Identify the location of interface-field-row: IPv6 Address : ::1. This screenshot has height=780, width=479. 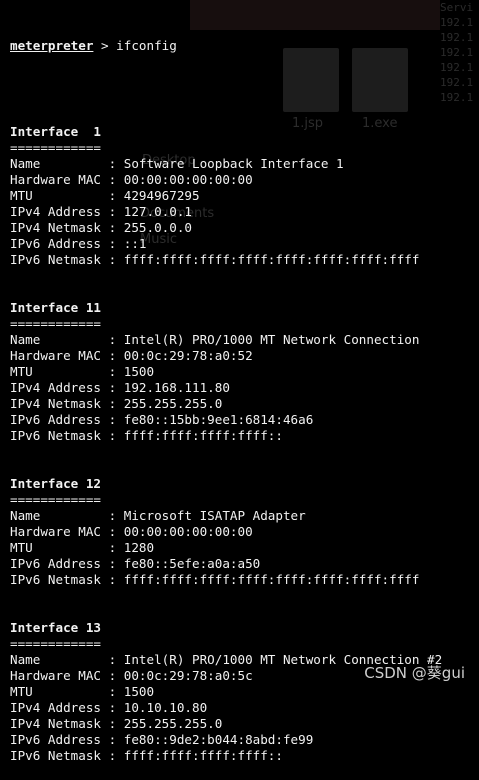
(244, 244).